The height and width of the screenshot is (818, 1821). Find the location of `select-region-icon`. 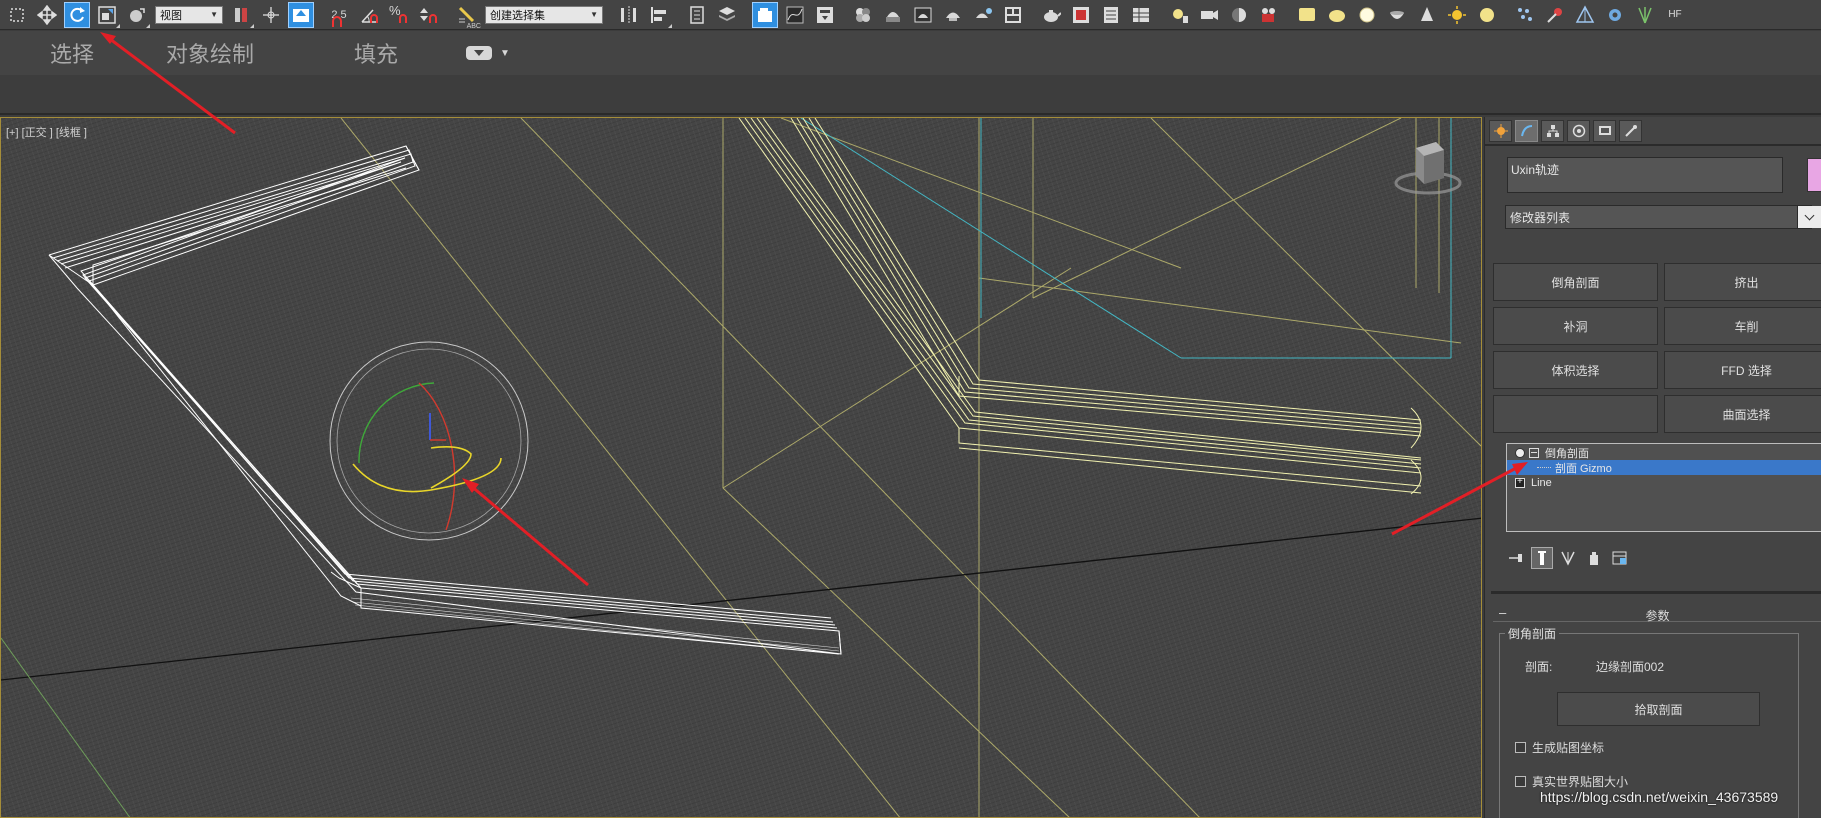

select-region-icon is located at coordinates (17, 15).